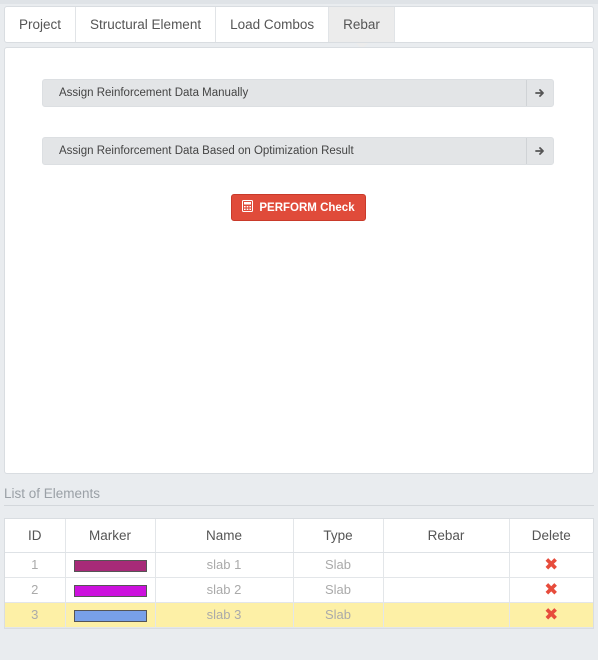 This screenshot has height=660, width=598. What do you see at coordinates (35, 536) in the screenshot?
I see `column-header-id: ID` at bounding box center [35, 536].